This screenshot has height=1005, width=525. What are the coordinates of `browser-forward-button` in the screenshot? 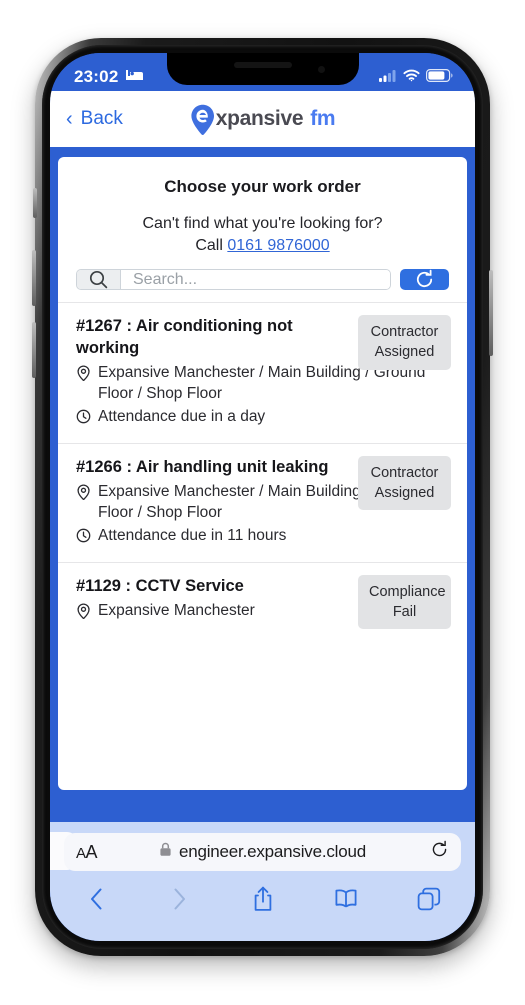 It's located at (179, 899).